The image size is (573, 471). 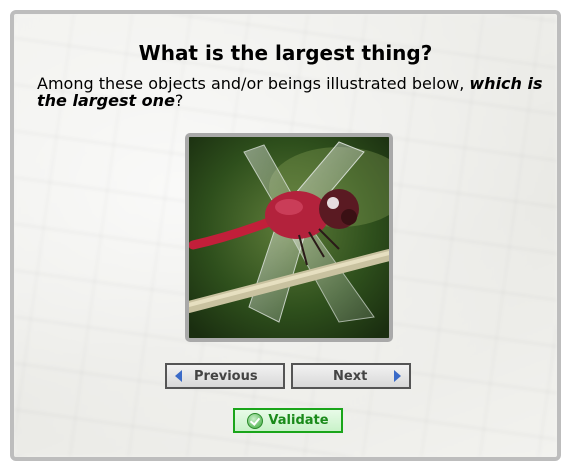 I want to click on question-title: What is the largest thing?, so click(x=285, y=53).